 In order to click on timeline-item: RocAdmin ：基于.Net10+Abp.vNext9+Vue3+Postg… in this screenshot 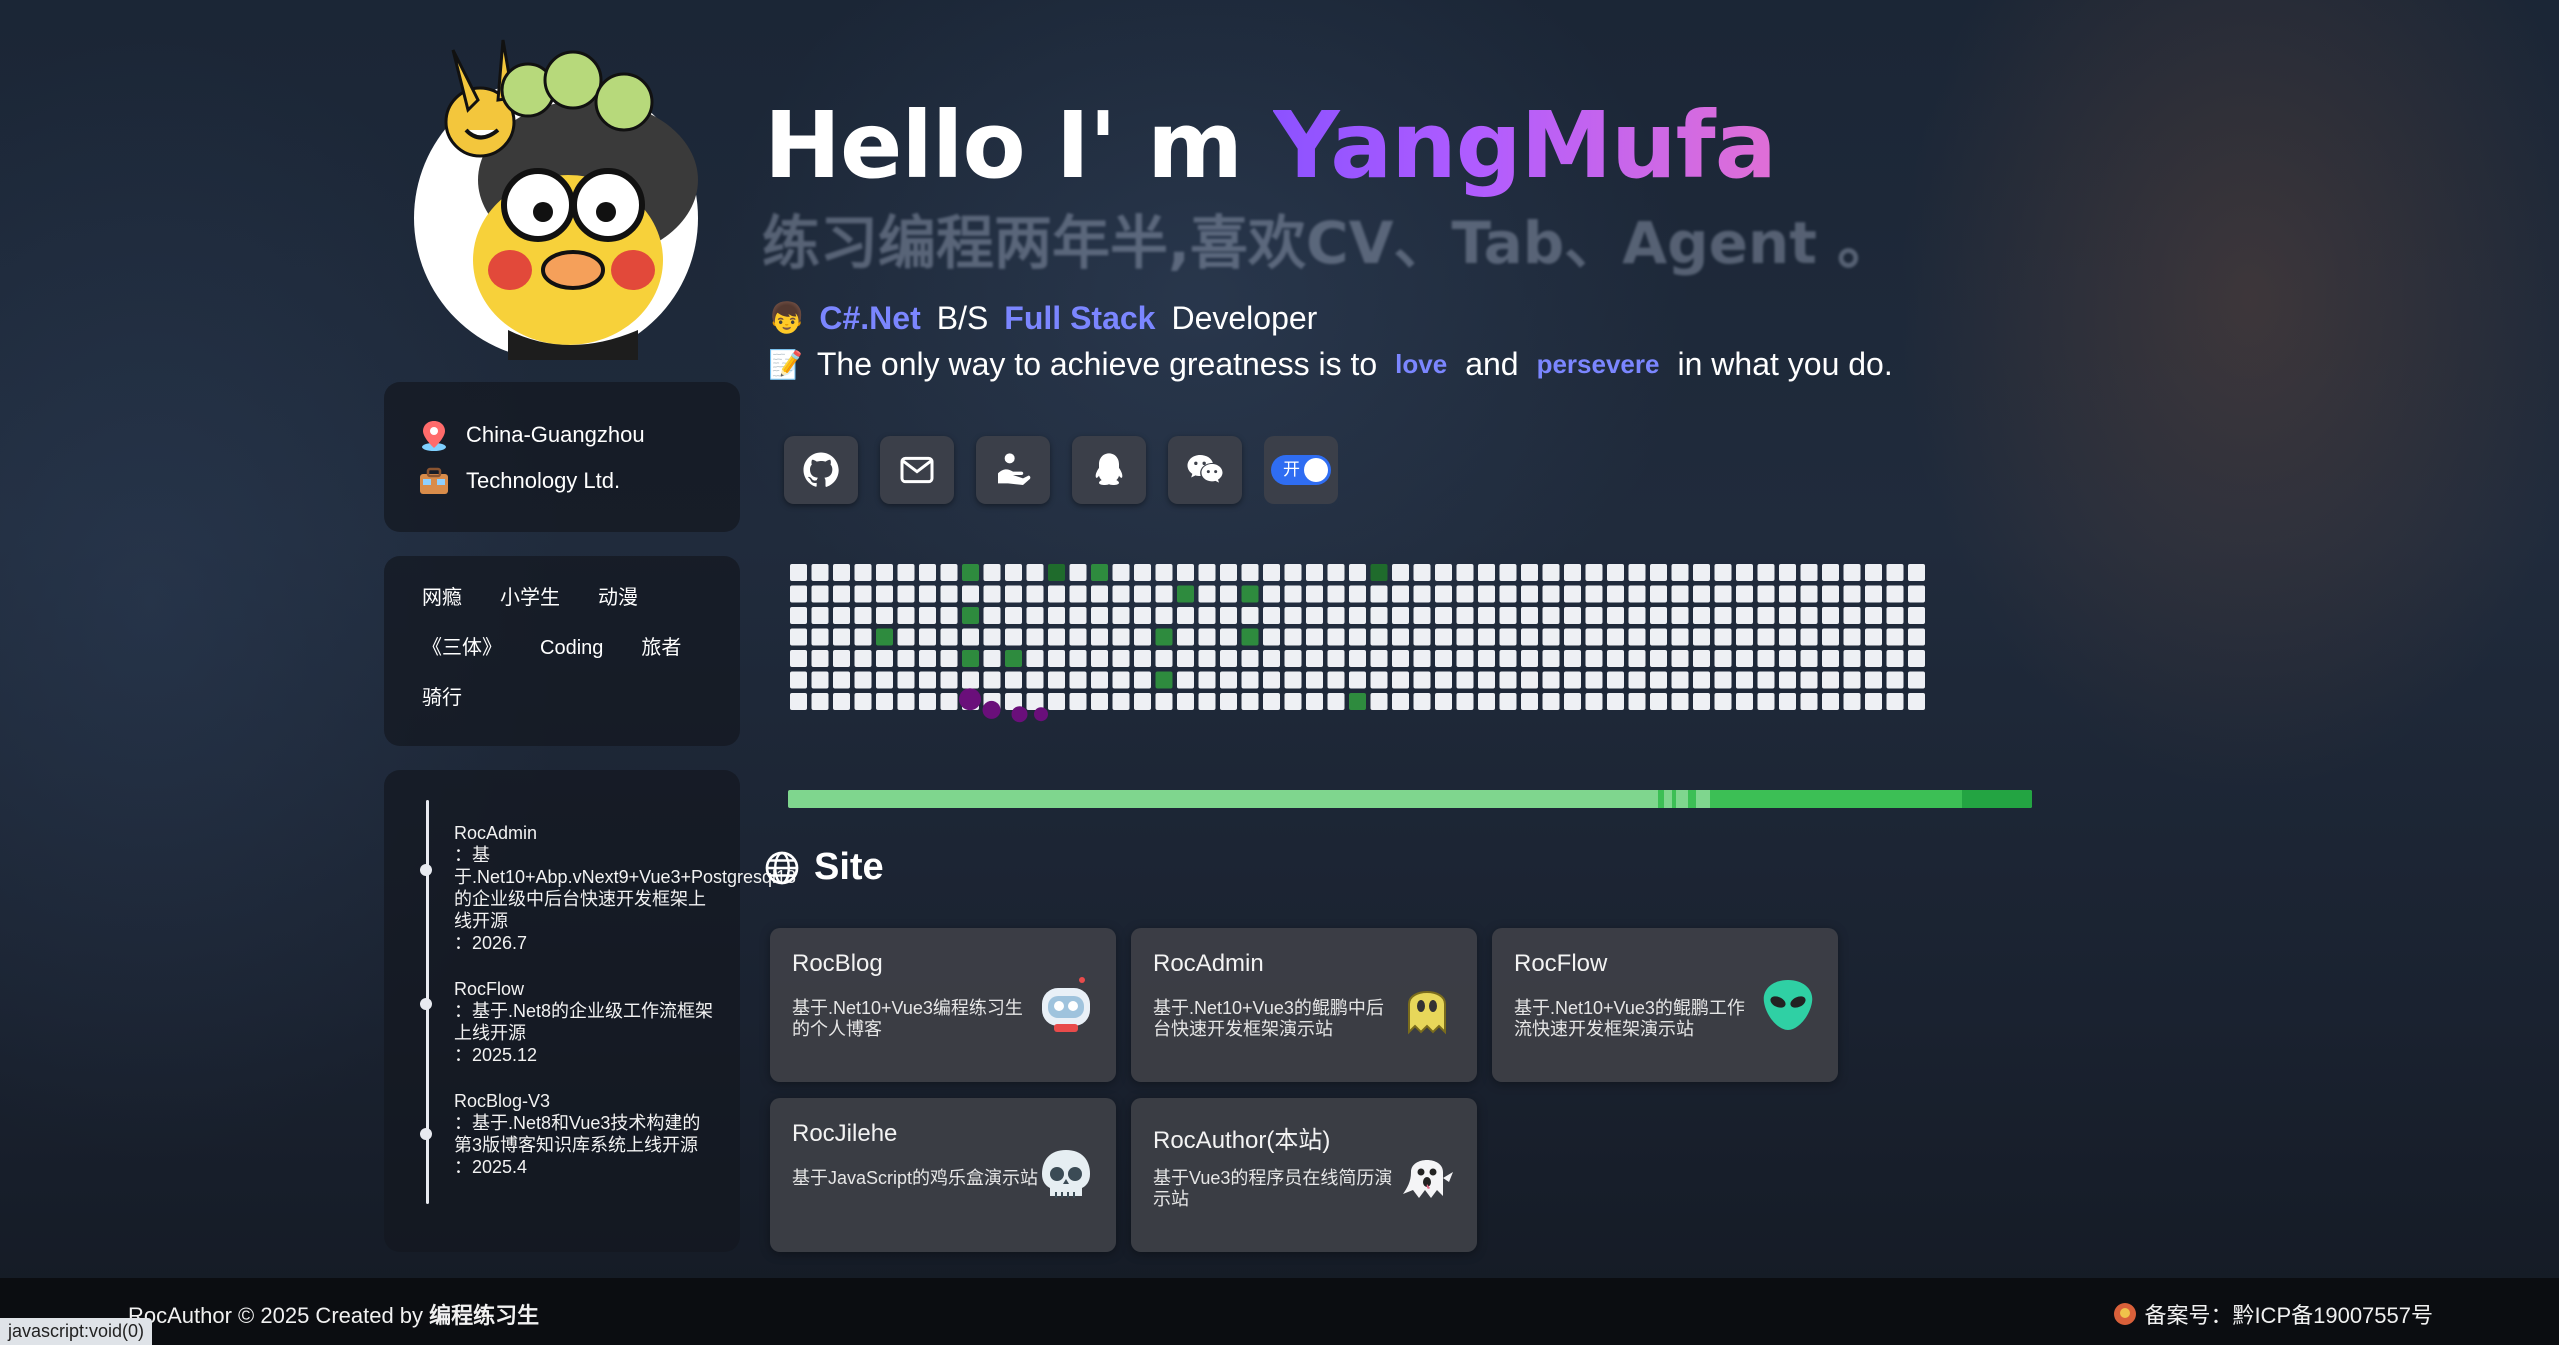, I will do `click(608, 888)`.